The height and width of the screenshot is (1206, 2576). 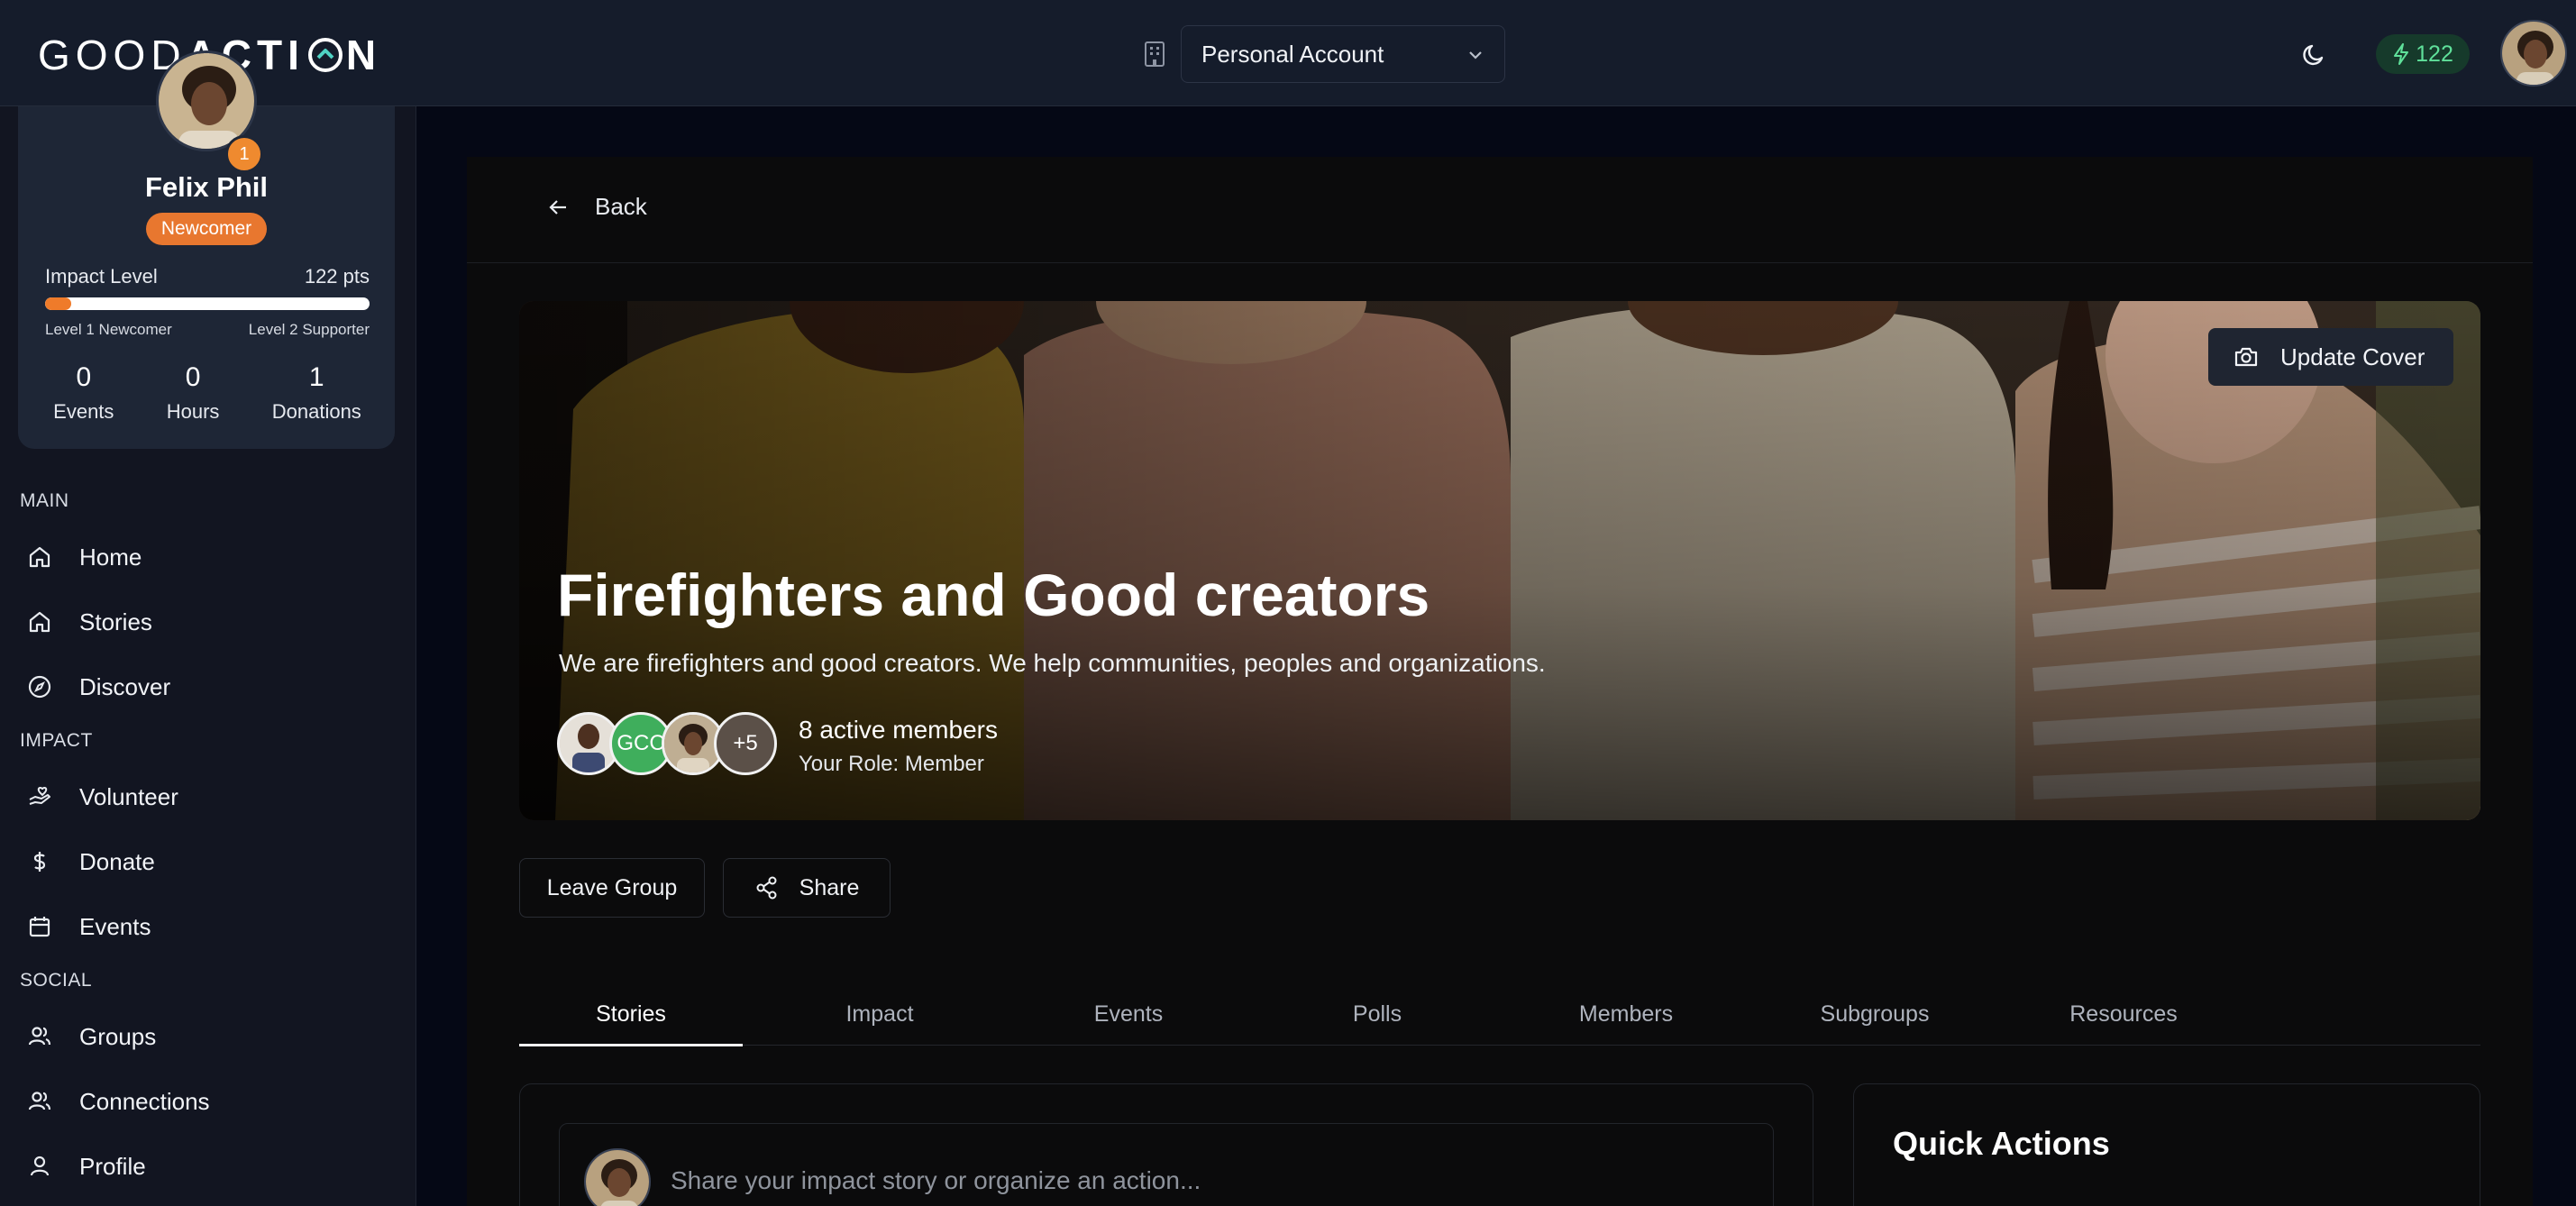 I want to click on impact-progress-bar, so click(x=207, y=303).